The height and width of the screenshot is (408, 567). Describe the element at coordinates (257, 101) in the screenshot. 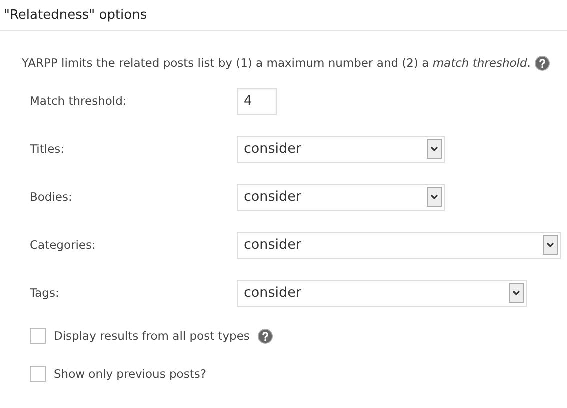

I see `threshold-input: 4` at that location.